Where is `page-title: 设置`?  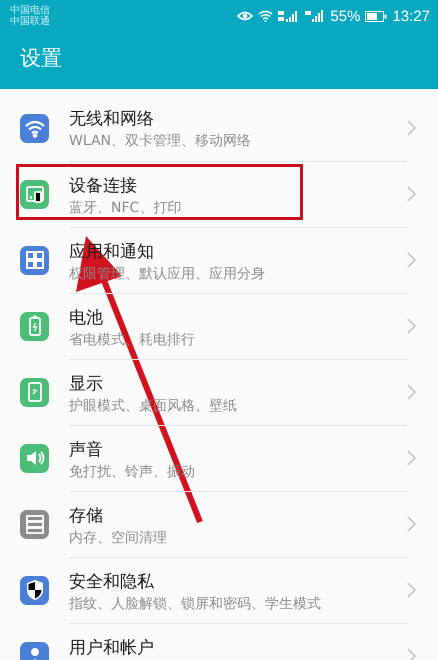
page-title: 设置 is located at coordinates (41, 58).